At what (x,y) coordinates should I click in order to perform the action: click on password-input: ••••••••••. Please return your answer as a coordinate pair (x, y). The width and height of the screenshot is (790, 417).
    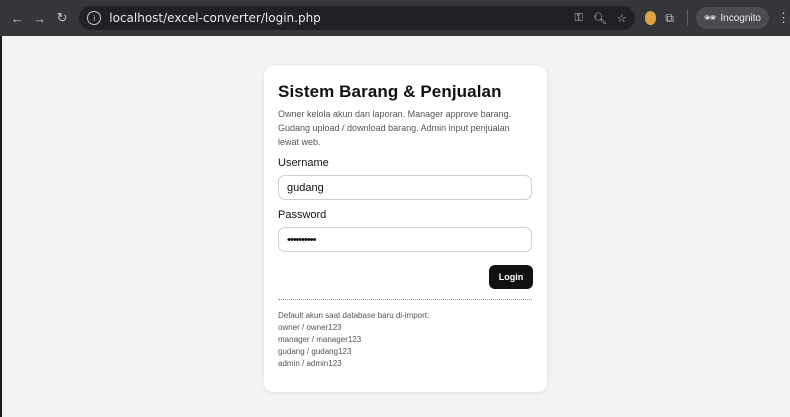
    Looking at the image, I should click on (405, 239).